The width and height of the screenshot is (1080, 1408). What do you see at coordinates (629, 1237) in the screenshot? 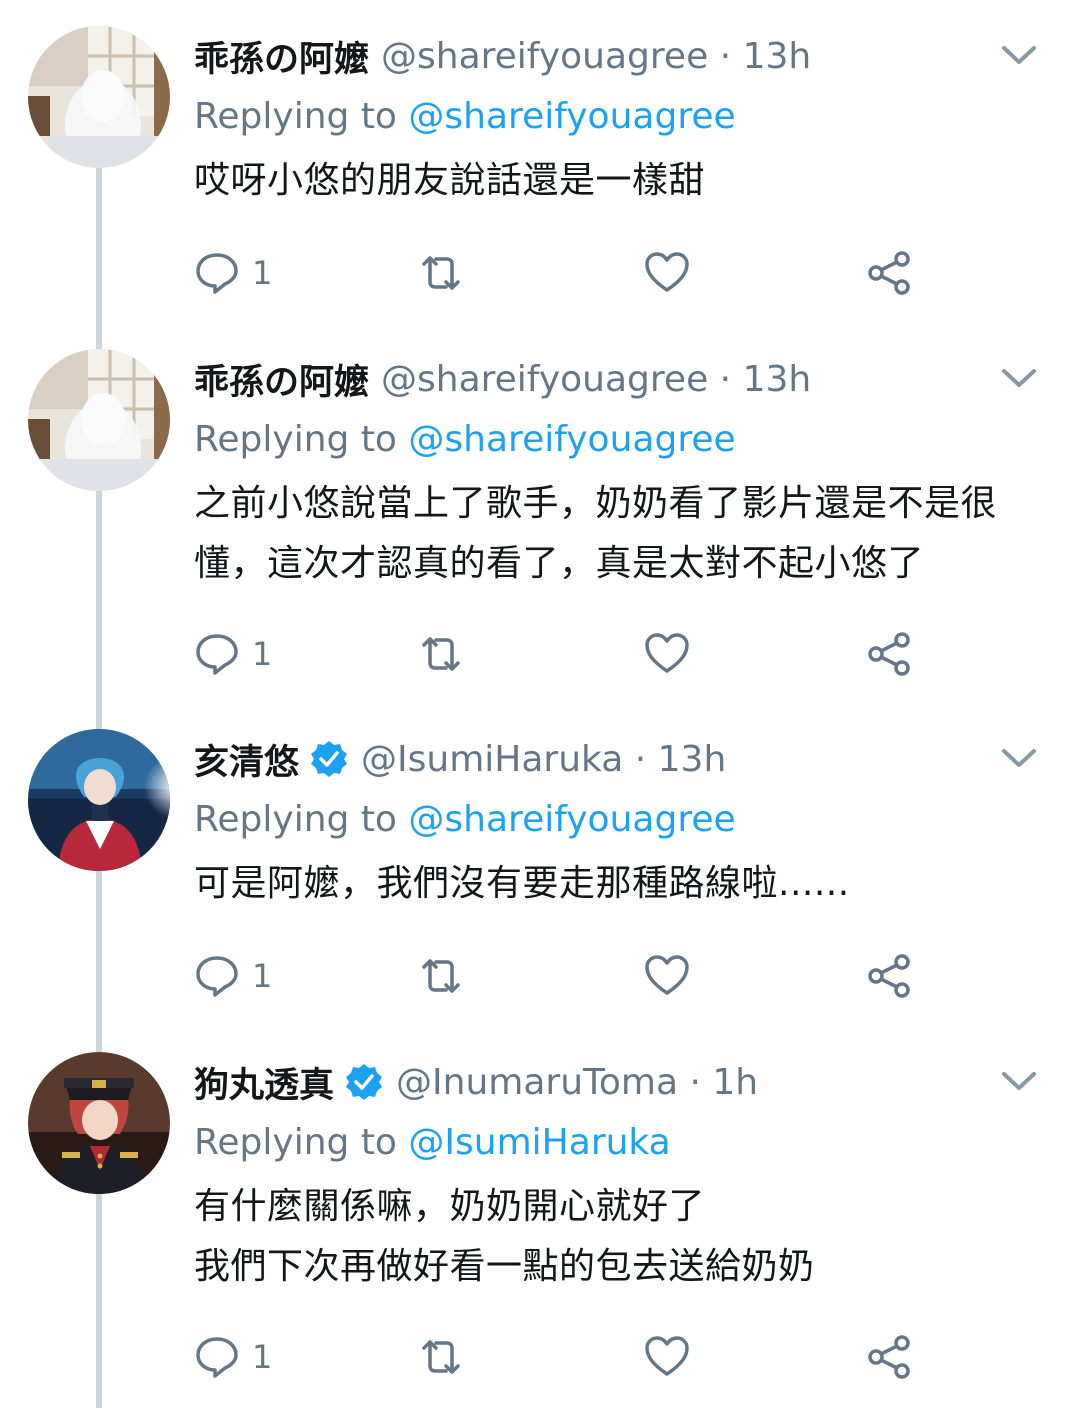
I see `tweet-text: 有什麼關係嘛，奶奶開心就好了 我們下次再做好看一點的包去送給奶奶` at bounding box center [629, 1237].